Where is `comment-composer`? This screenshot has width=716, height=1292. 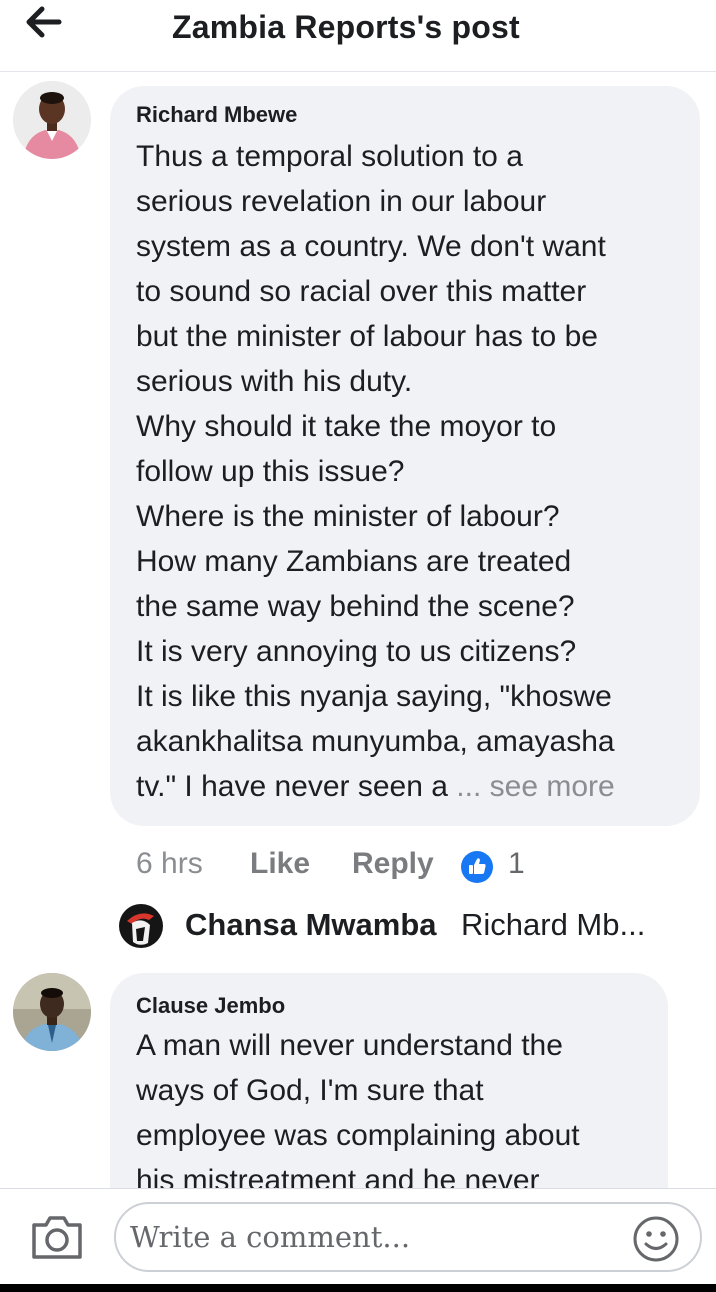
comment-composer is located at coordinates (358, 1240).